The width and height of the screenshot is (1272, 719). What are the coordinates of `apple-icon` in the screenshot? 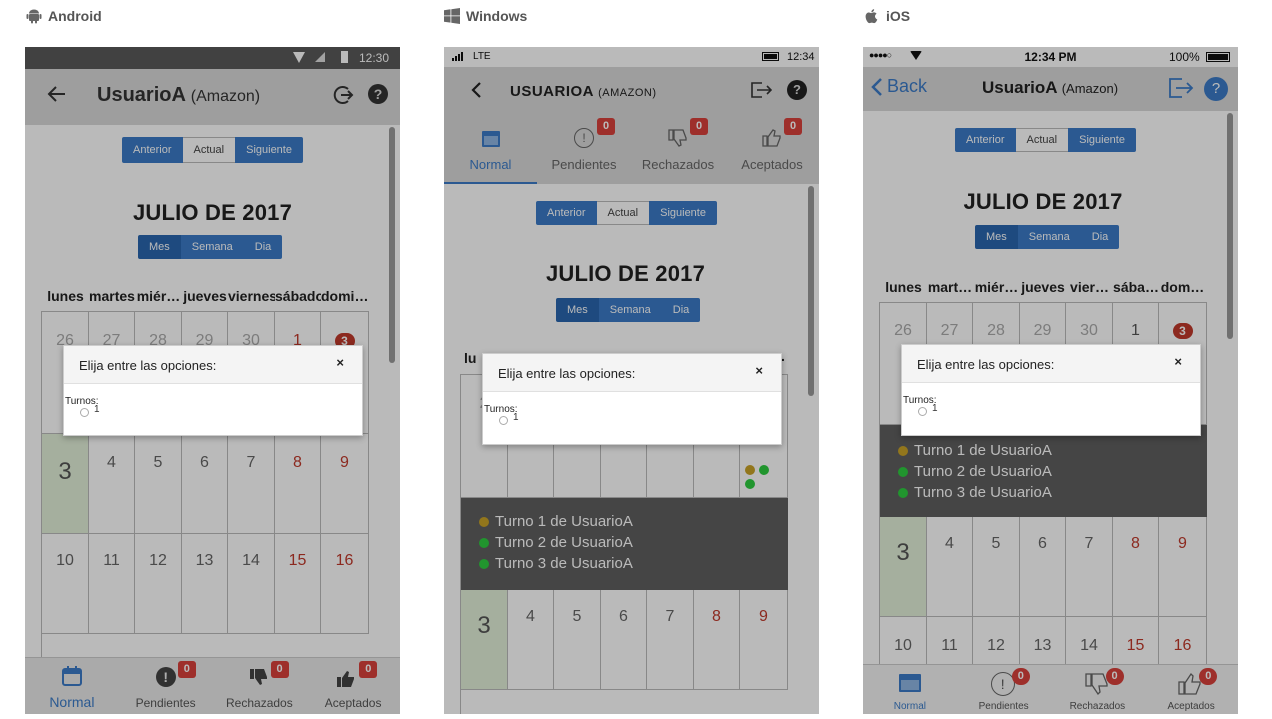 It's located at (871, 16).